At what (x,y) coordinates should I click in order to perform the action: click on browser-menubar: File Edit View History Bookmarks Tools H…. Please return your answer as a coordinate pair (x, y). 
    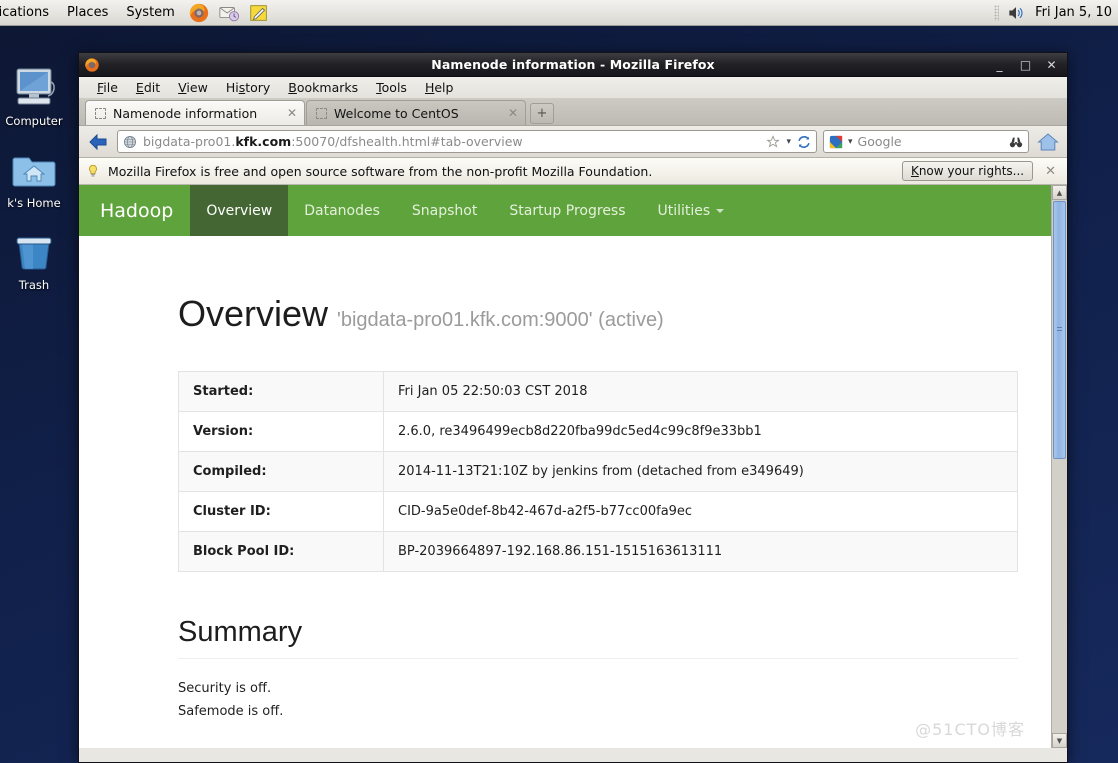
    Looking at the image, I should click on (573, 88).